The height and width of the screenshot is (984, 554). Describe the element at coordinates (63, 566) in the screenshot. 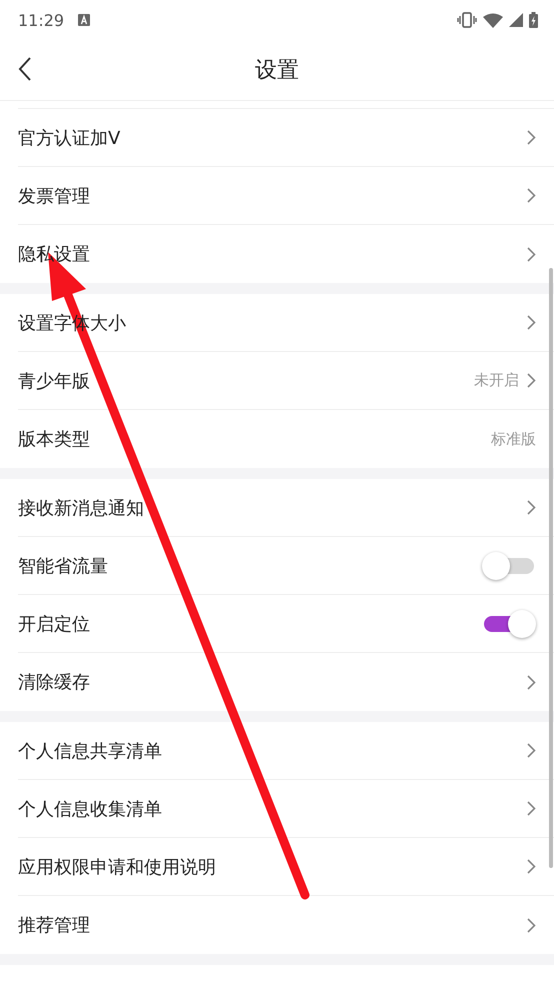

I see `item-label: 智能省流量` at that location.